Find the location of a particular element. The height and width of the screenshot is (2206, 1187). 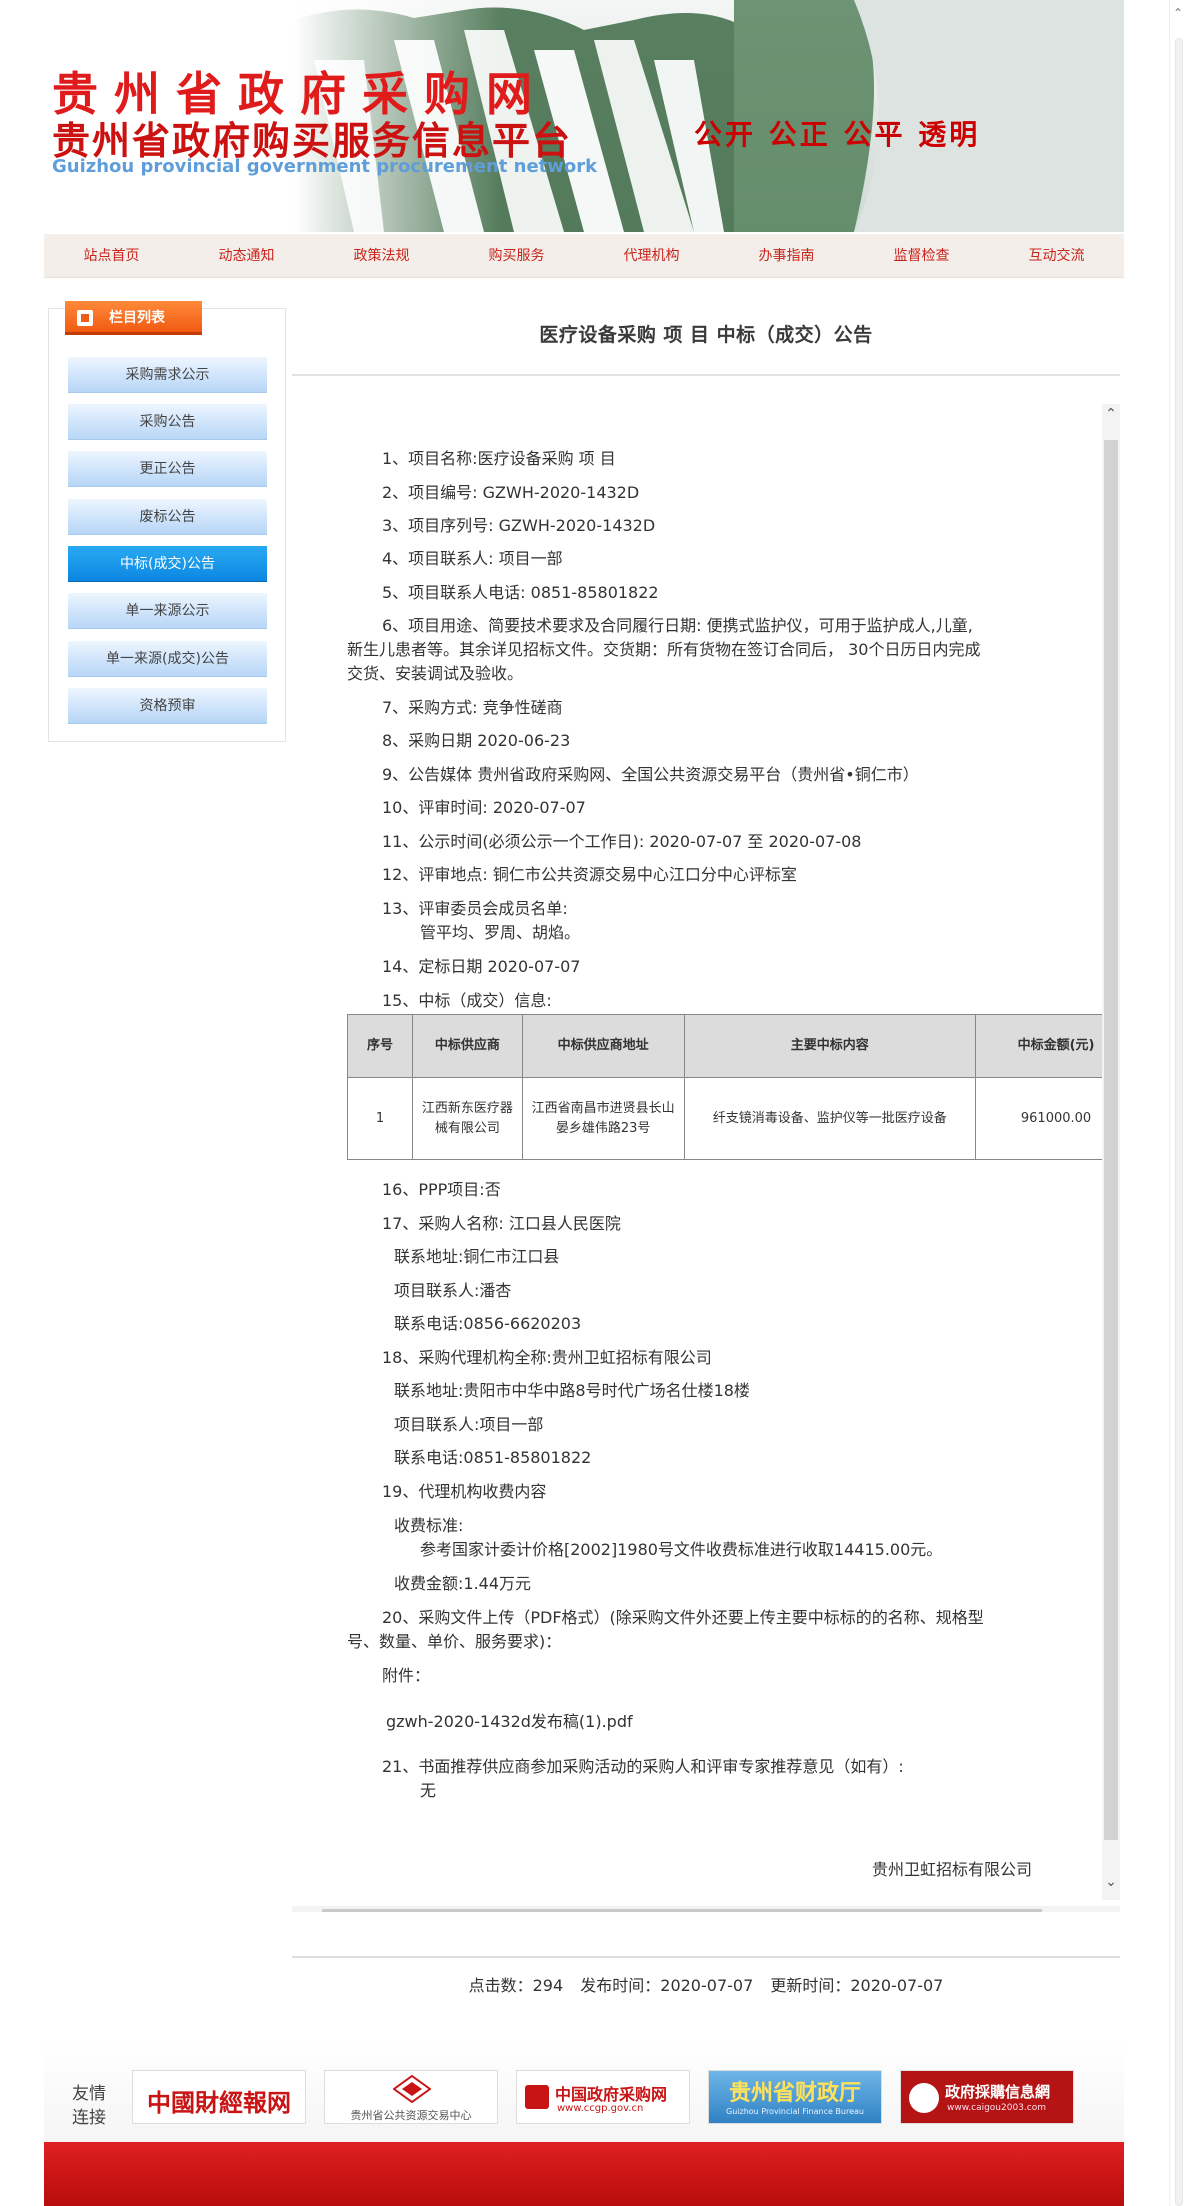

sidebar-header: 栏目列表 is located at coordinates (133, 318).